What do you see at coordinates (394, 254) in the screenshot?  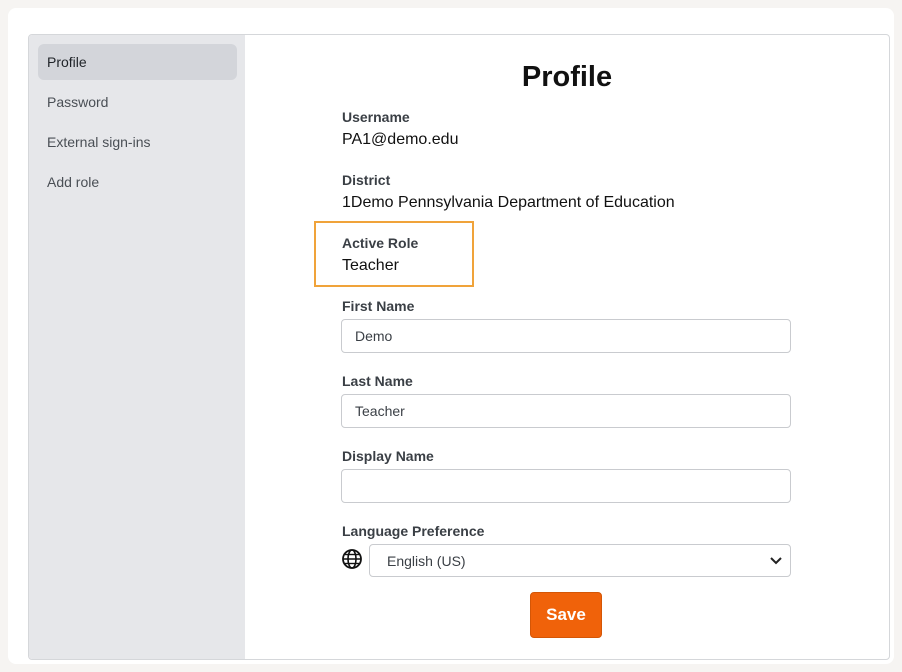 I see `active-role-highlight` at bounding box center [394, 254].